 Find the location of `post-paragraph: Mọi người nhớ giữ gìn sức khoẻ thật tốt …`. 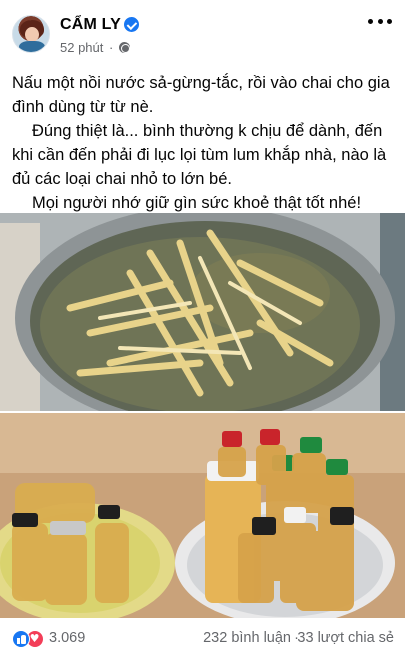

post-paragraph: Mọi người nhớ giữ gìn sức khoẻ thật tốt … is located at coordinates (197, 203).